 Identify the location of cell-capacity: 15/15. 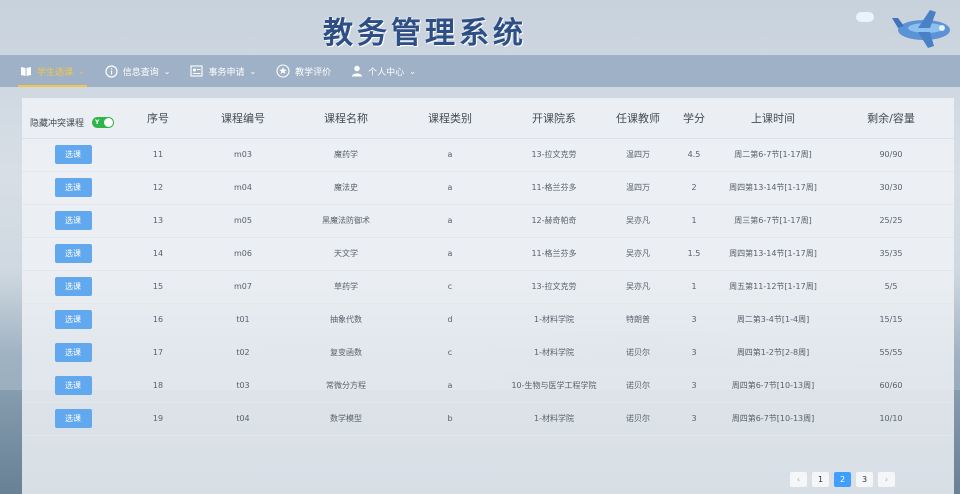
(891, 320).